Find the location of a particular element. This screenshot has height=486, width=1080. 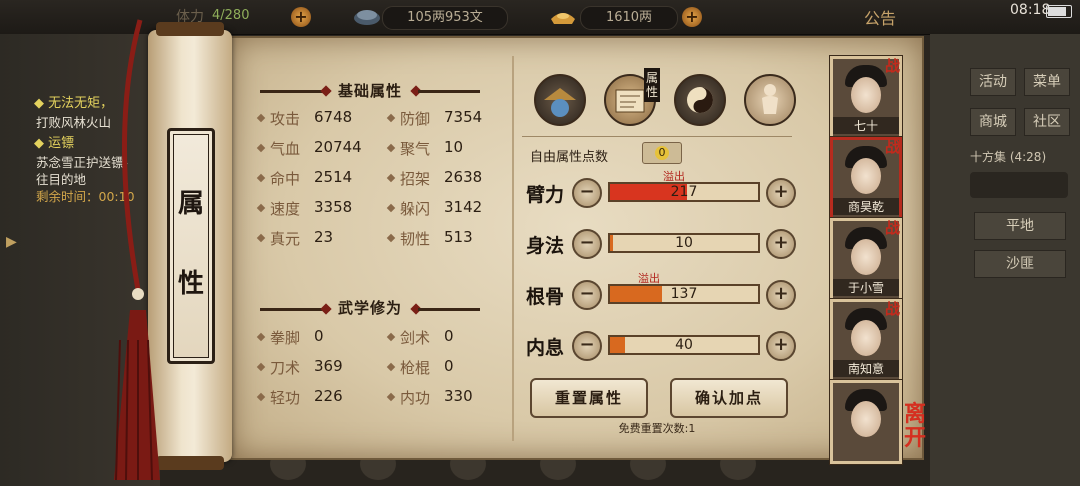

character-card: 于小雪 战 is located at coordinates (866, 260).